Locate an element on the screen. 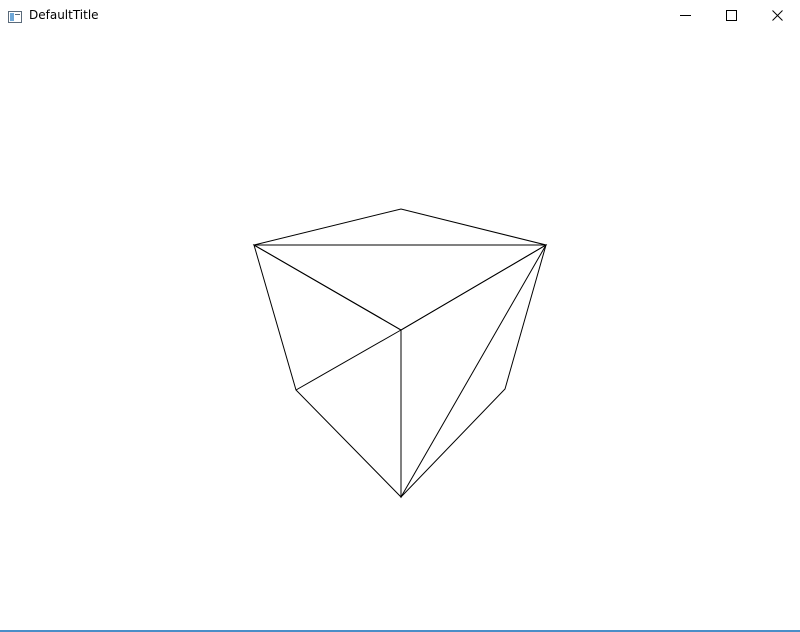 This screenshot has height=632, width=800. title-bar: DefaultTitle is located at coordinates (400, 15).